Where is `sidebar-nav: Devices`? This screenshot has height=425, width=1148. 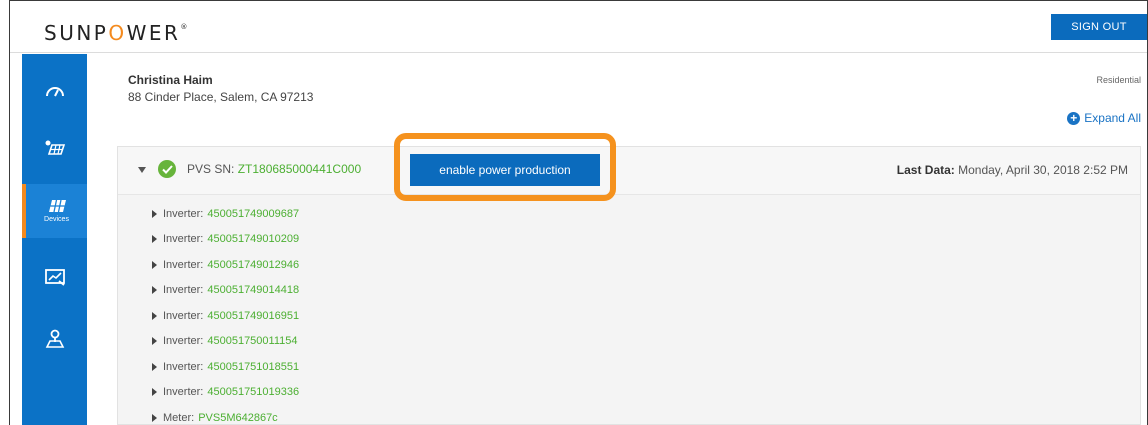 sidebar-nav: Devices is located at coordinates (54, 239).